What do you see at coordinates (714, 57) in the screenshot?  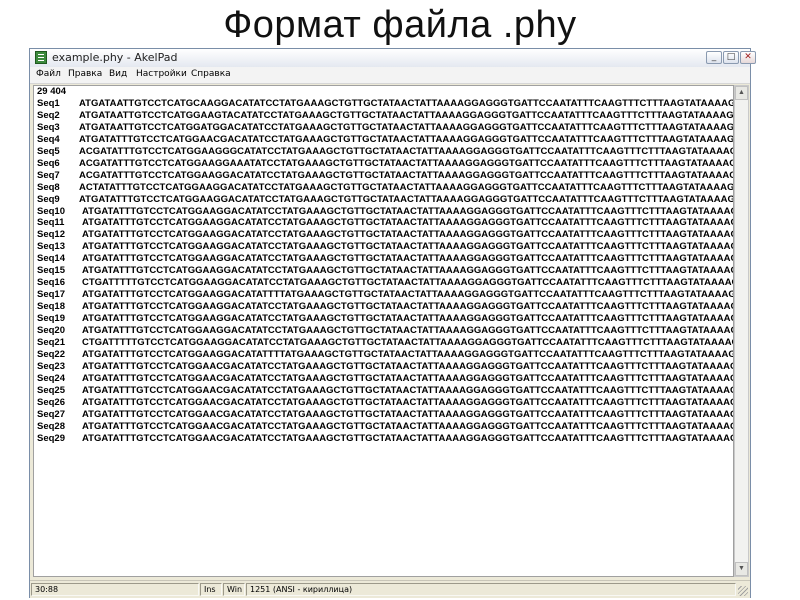 I see `minimize-button: _` at bounding box center [714, 57].